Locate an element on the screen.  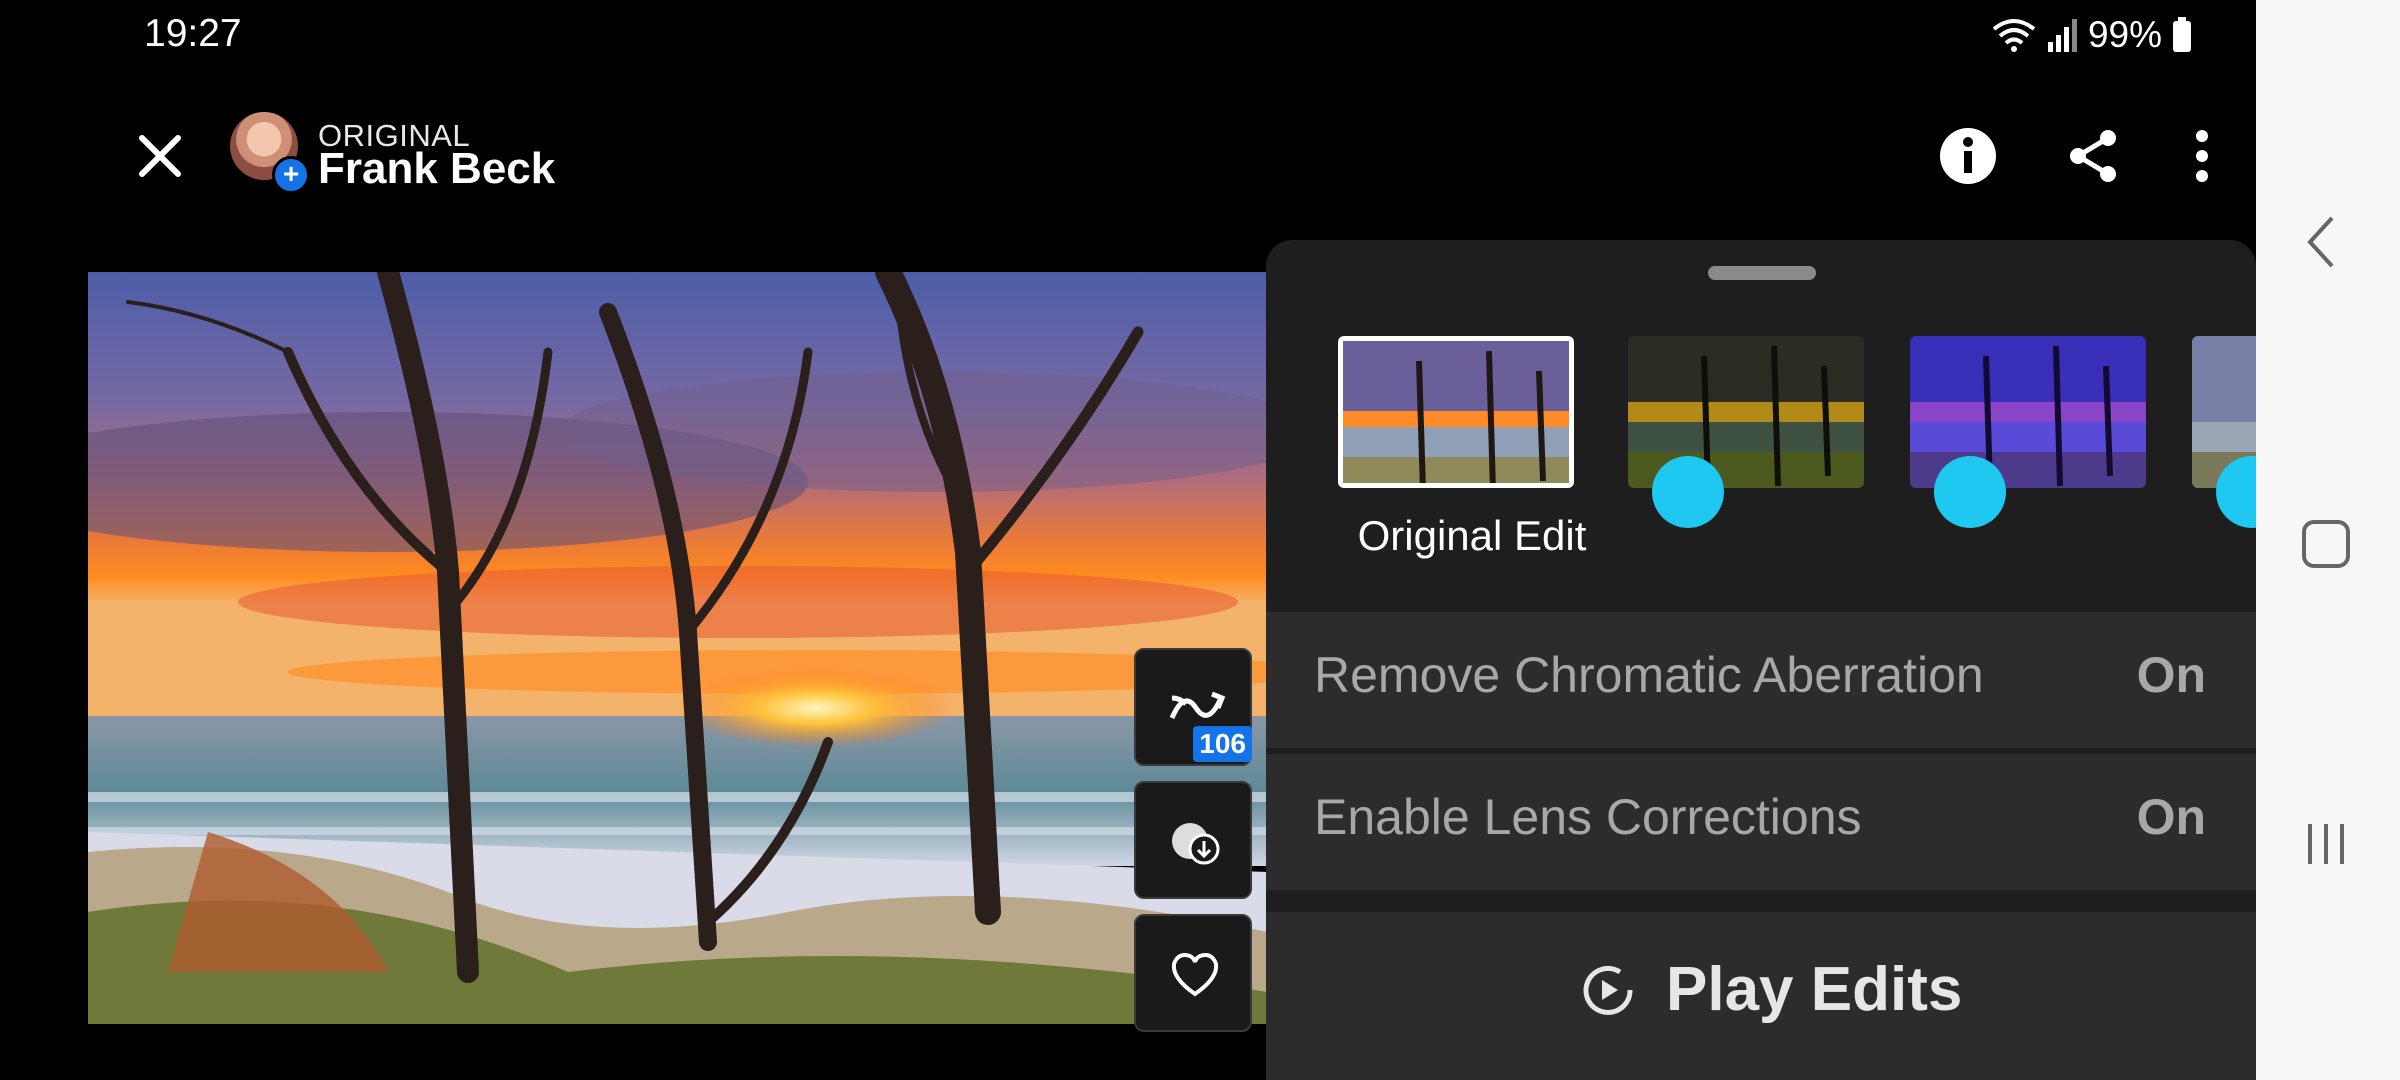
version-thumbnail-original is located at coordinates (1456, 412).